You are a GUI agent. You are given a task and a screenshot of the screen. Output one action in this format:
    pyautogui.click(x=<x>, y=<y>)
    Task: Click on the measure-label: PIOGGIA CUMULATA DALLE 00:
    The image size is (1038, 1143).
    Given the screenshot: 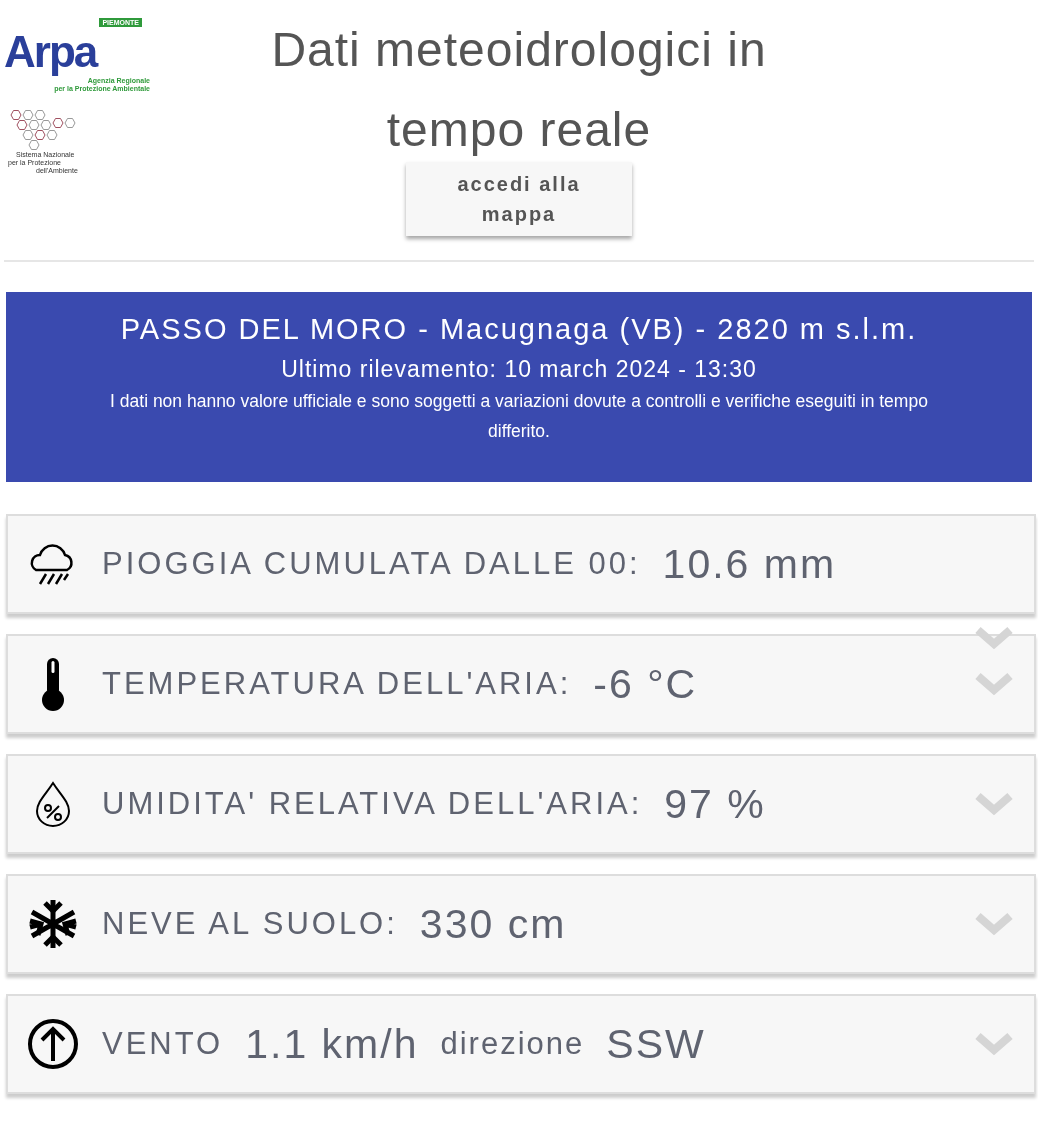 What is the action you would take?
    pyautogui.click(x=371, y=564)
    